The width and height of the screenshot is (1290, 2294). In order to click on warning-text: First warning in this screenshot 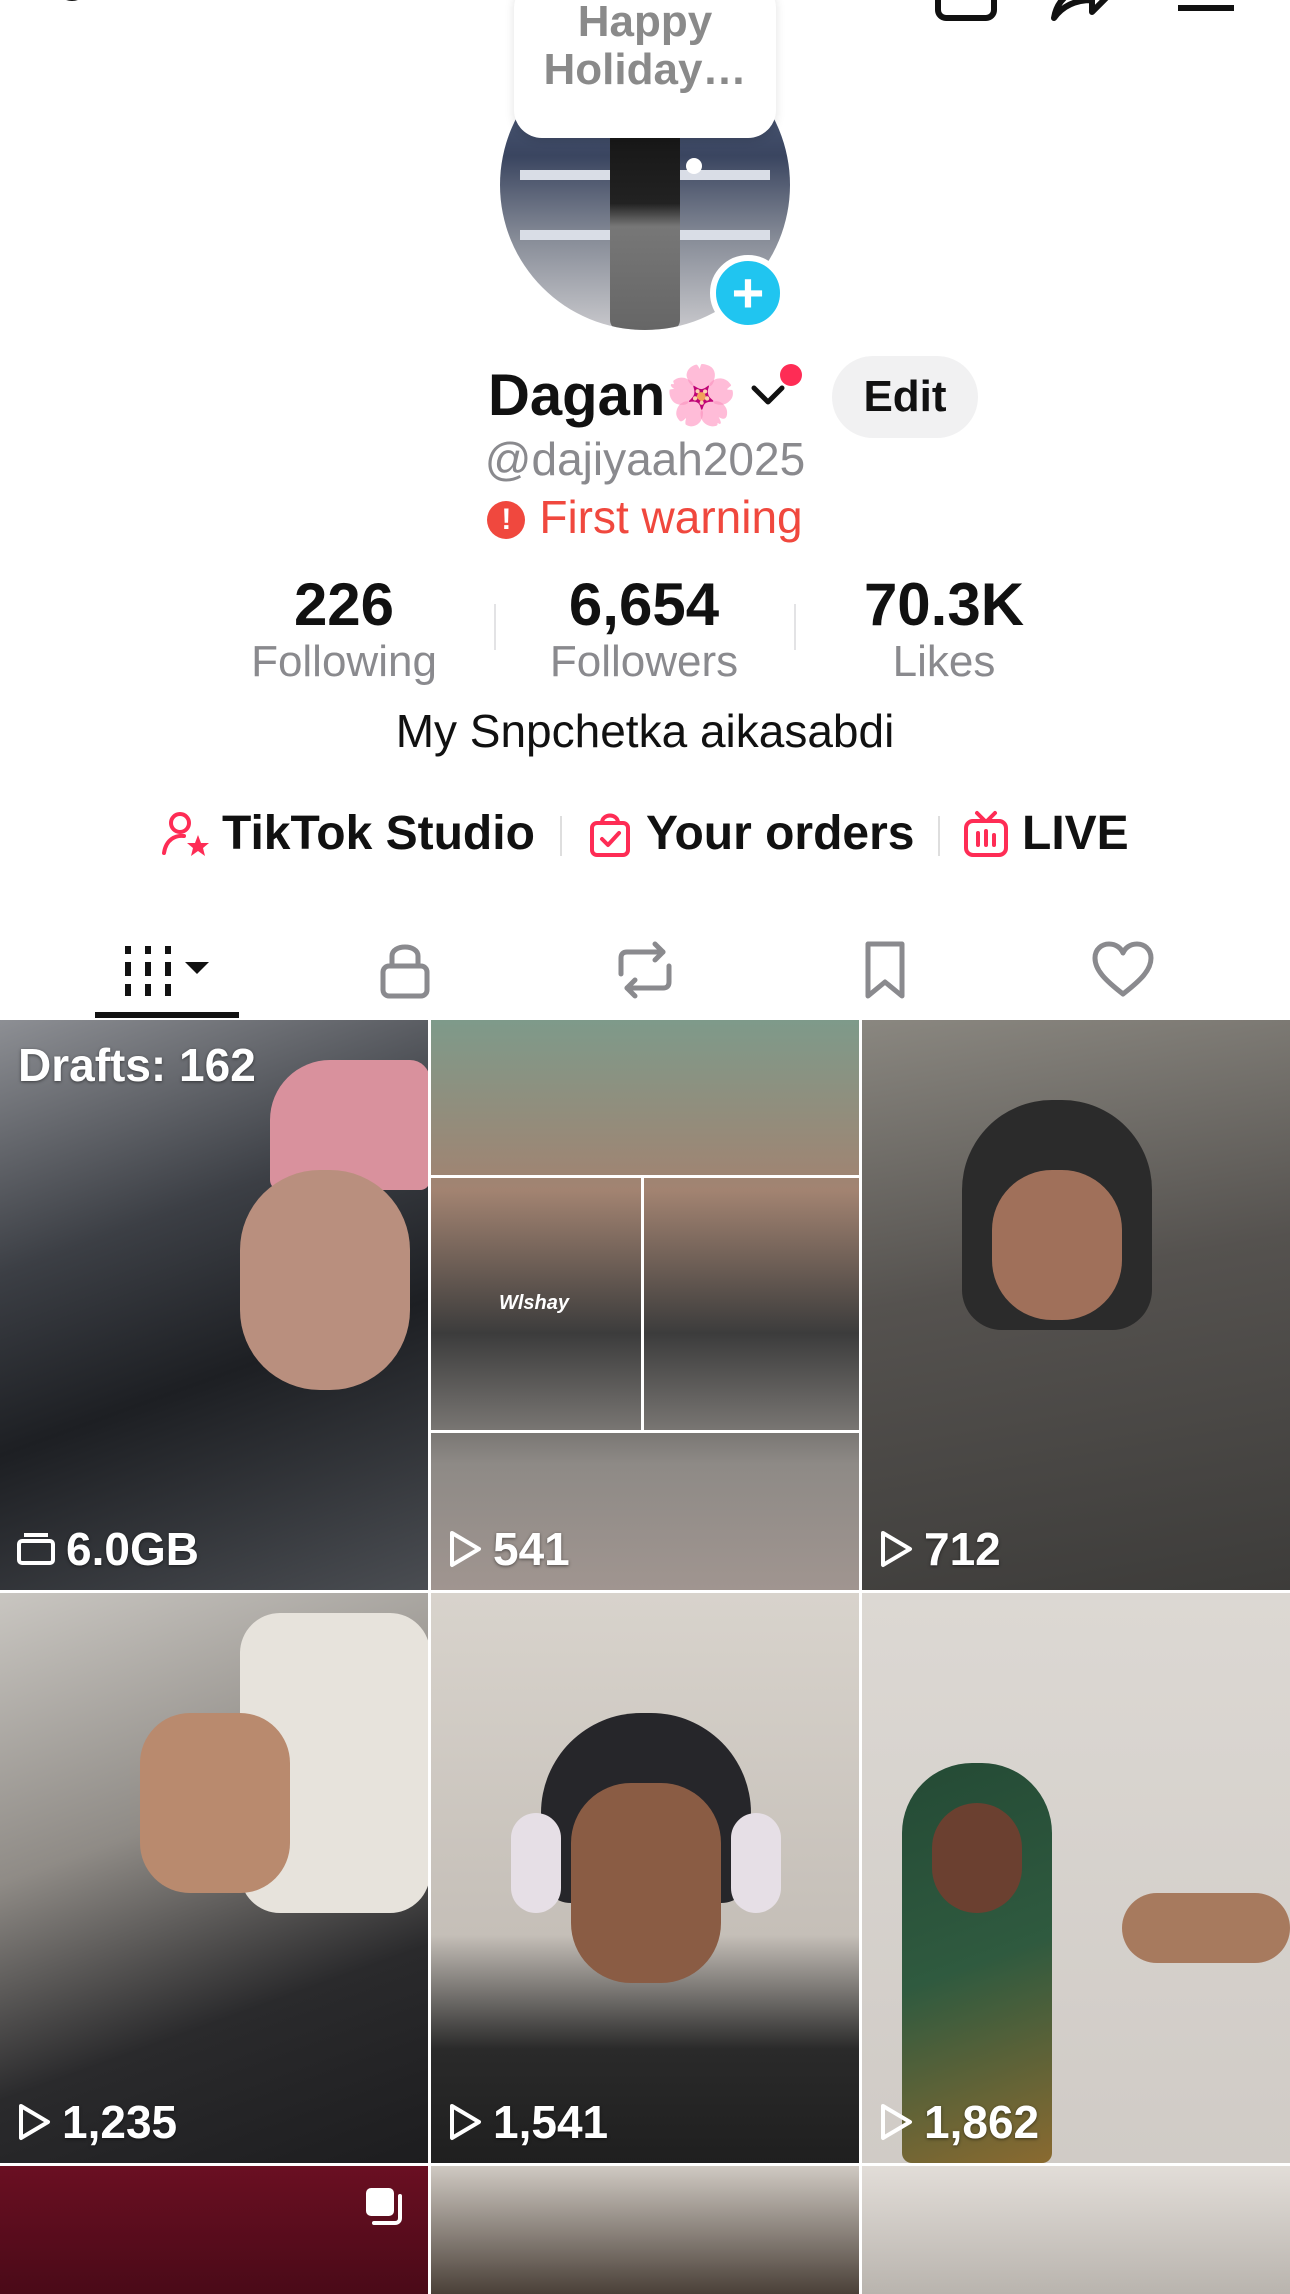, I will do `click(671, 517)`.